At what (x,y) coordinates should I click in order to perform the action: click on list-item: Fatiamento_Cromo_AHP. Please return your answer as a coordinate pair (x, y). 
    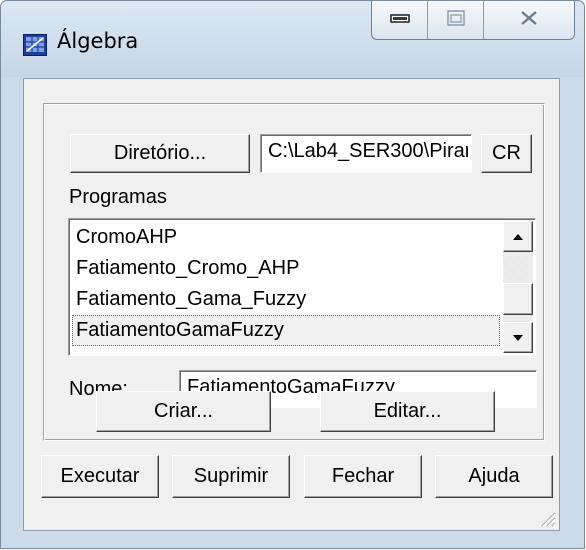
    Looking at the image, I should click on (286, 268).